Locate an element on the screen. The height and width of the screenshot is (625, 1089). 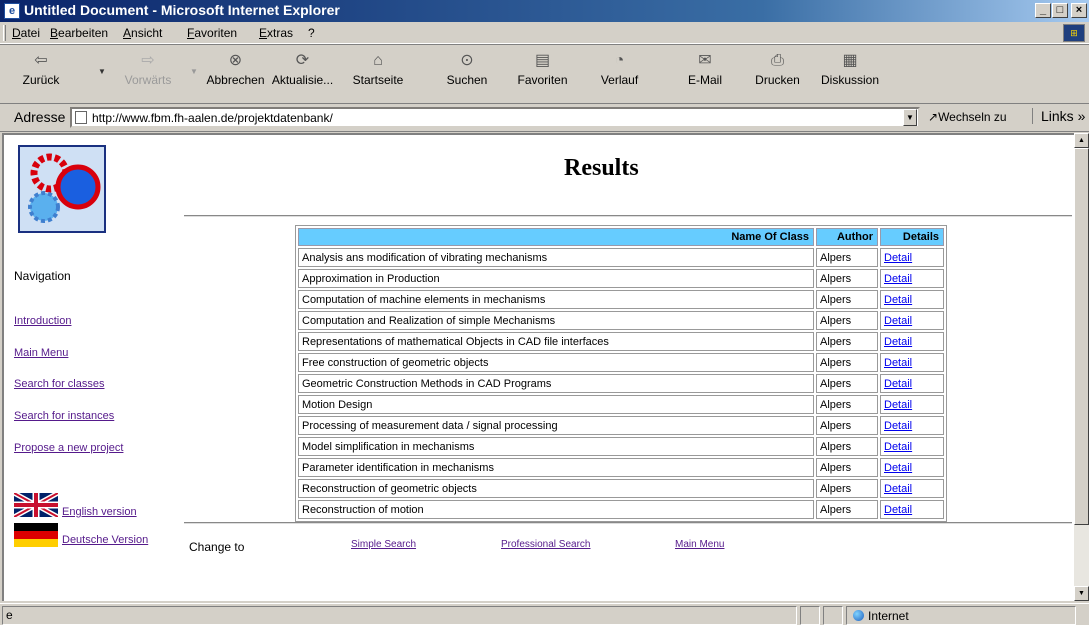
class-name-cell: Model simplification in mechanisms is located at coordinates (556, 446).